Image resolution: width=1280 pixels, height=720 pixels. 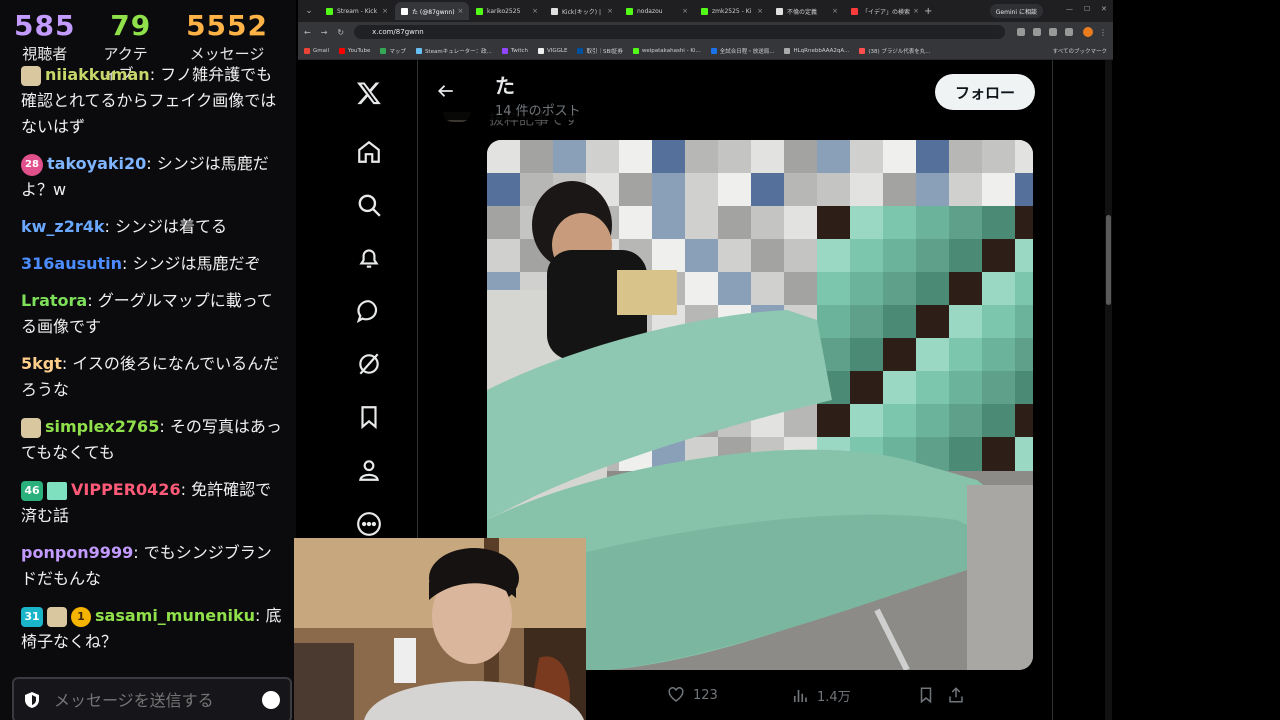 What do you see at coordinates (369, 258) in the screenshot?
I see `notifications-bell-icon` at bounding box center [369, 258].